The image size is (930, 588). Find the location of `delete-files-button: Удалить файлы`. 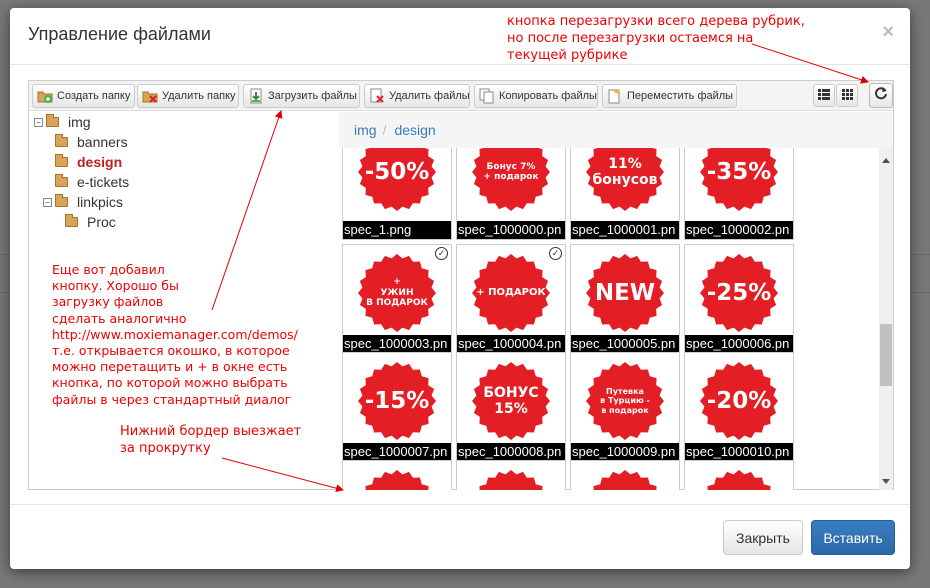

delete-files-button: Удалить файлы is located at coordinates (417, 96).